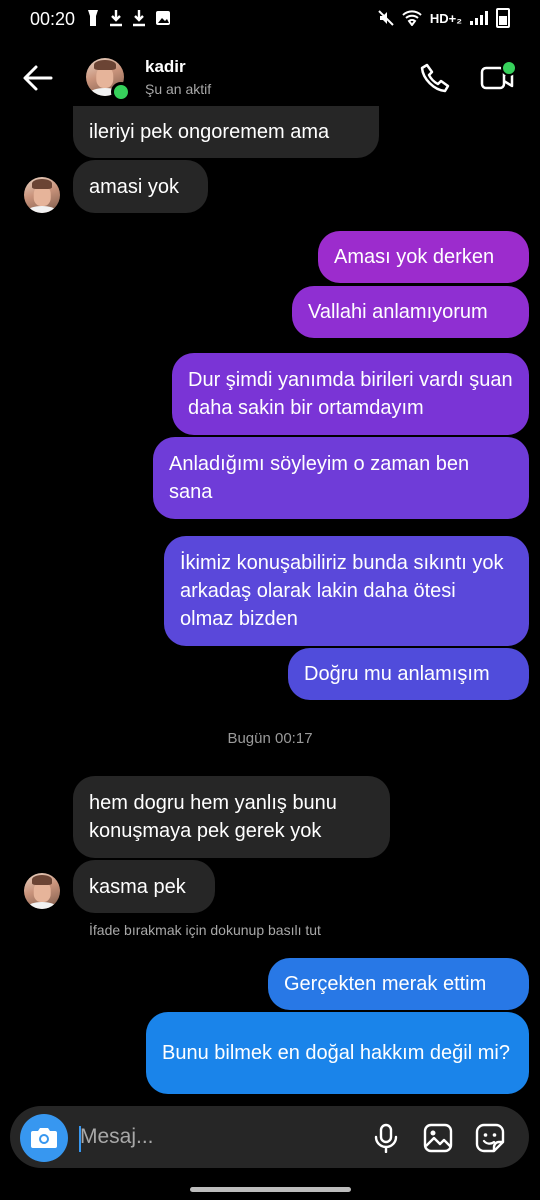  I want to click on microphone-icon, so click(386, 1138).